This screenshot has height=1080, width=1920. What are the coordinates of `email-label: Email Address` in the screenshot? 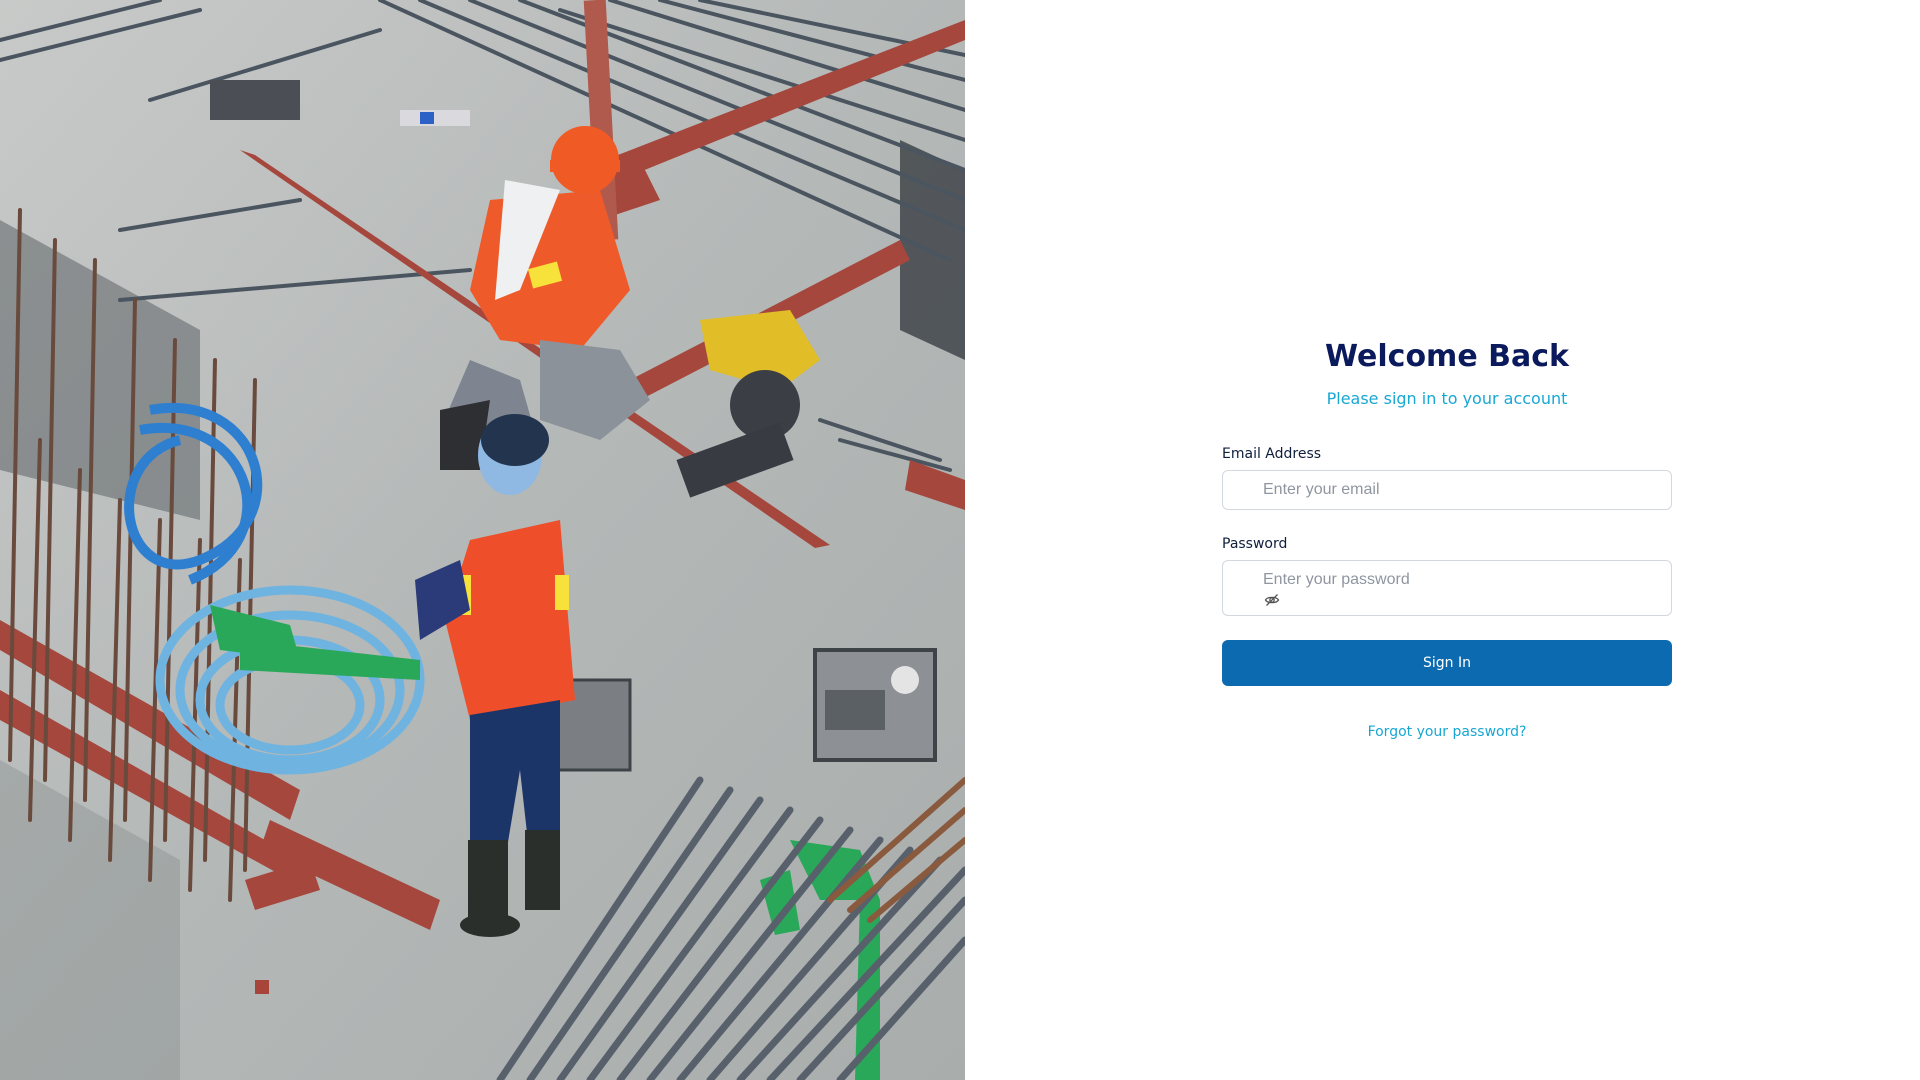 It's located at (1272, 454).